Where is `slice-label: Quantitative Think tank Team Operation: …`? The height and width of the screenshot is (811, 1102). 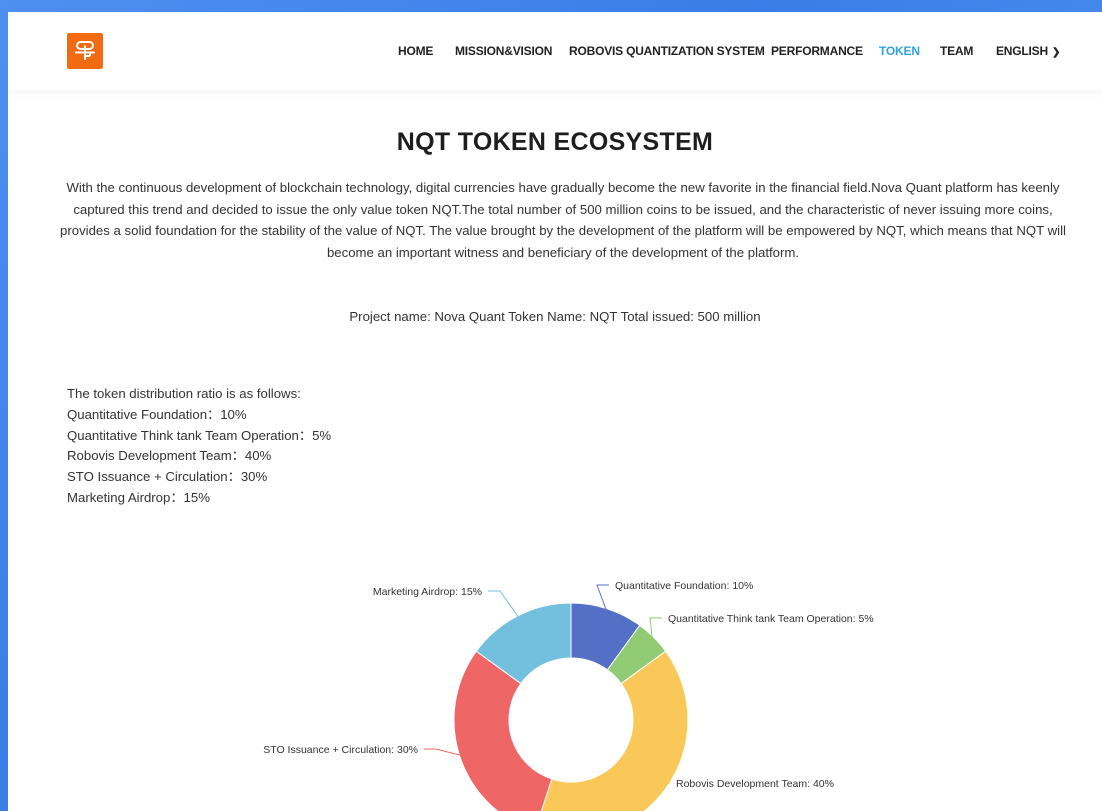
slice-label: Quantitative Think tank Team Operation: … is located at coordinates (771, 619).